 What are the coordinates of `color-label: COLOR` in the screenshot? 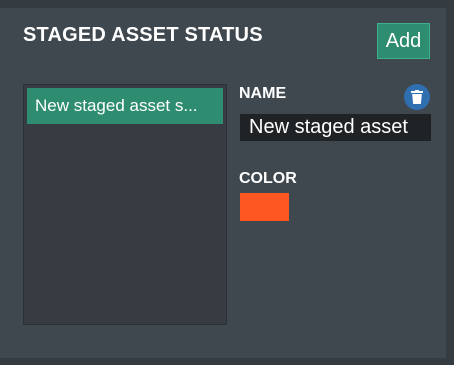 It's located at (268, 178).